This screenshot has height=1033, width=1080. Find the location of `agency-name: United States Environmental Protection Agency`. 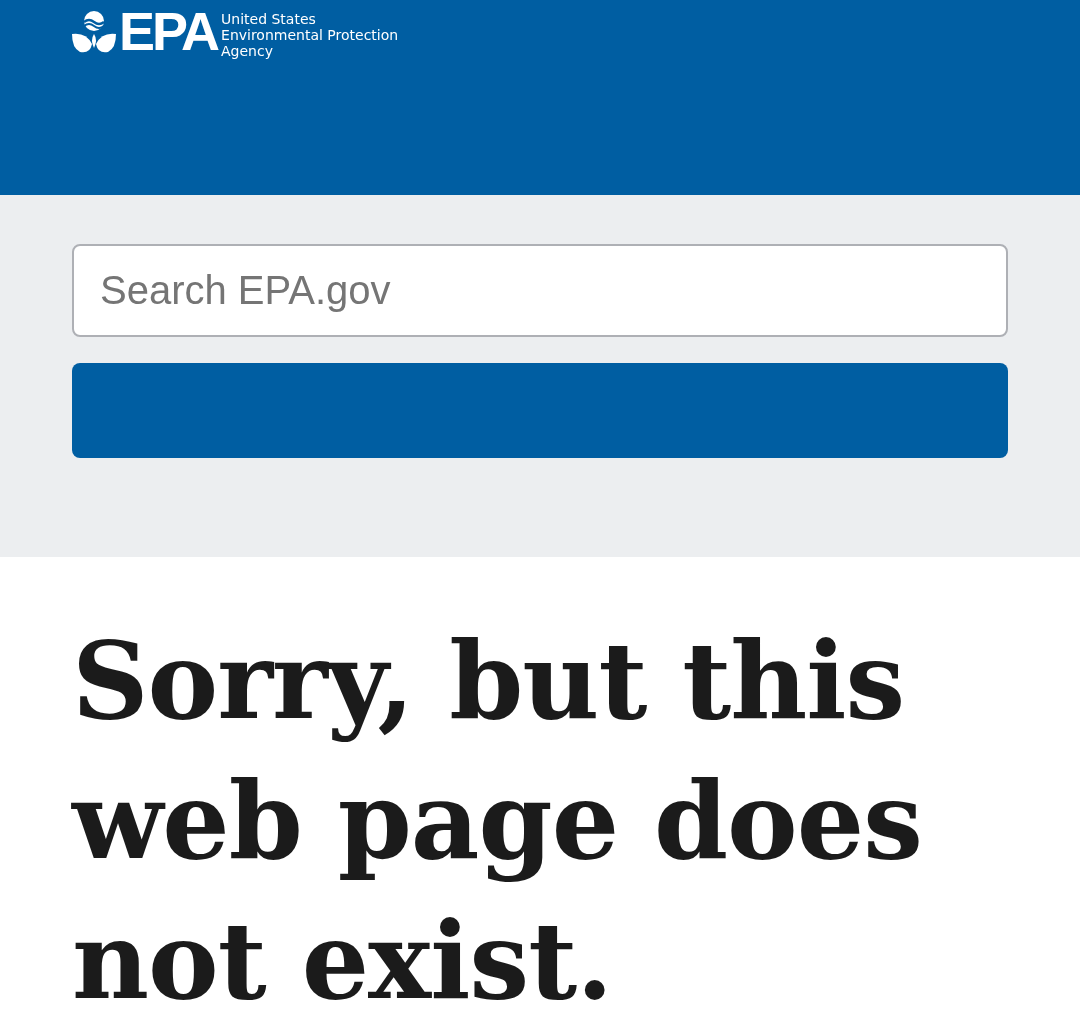

agency-name: United States Environmental Protection Agency is located at coordinates (310, 35).